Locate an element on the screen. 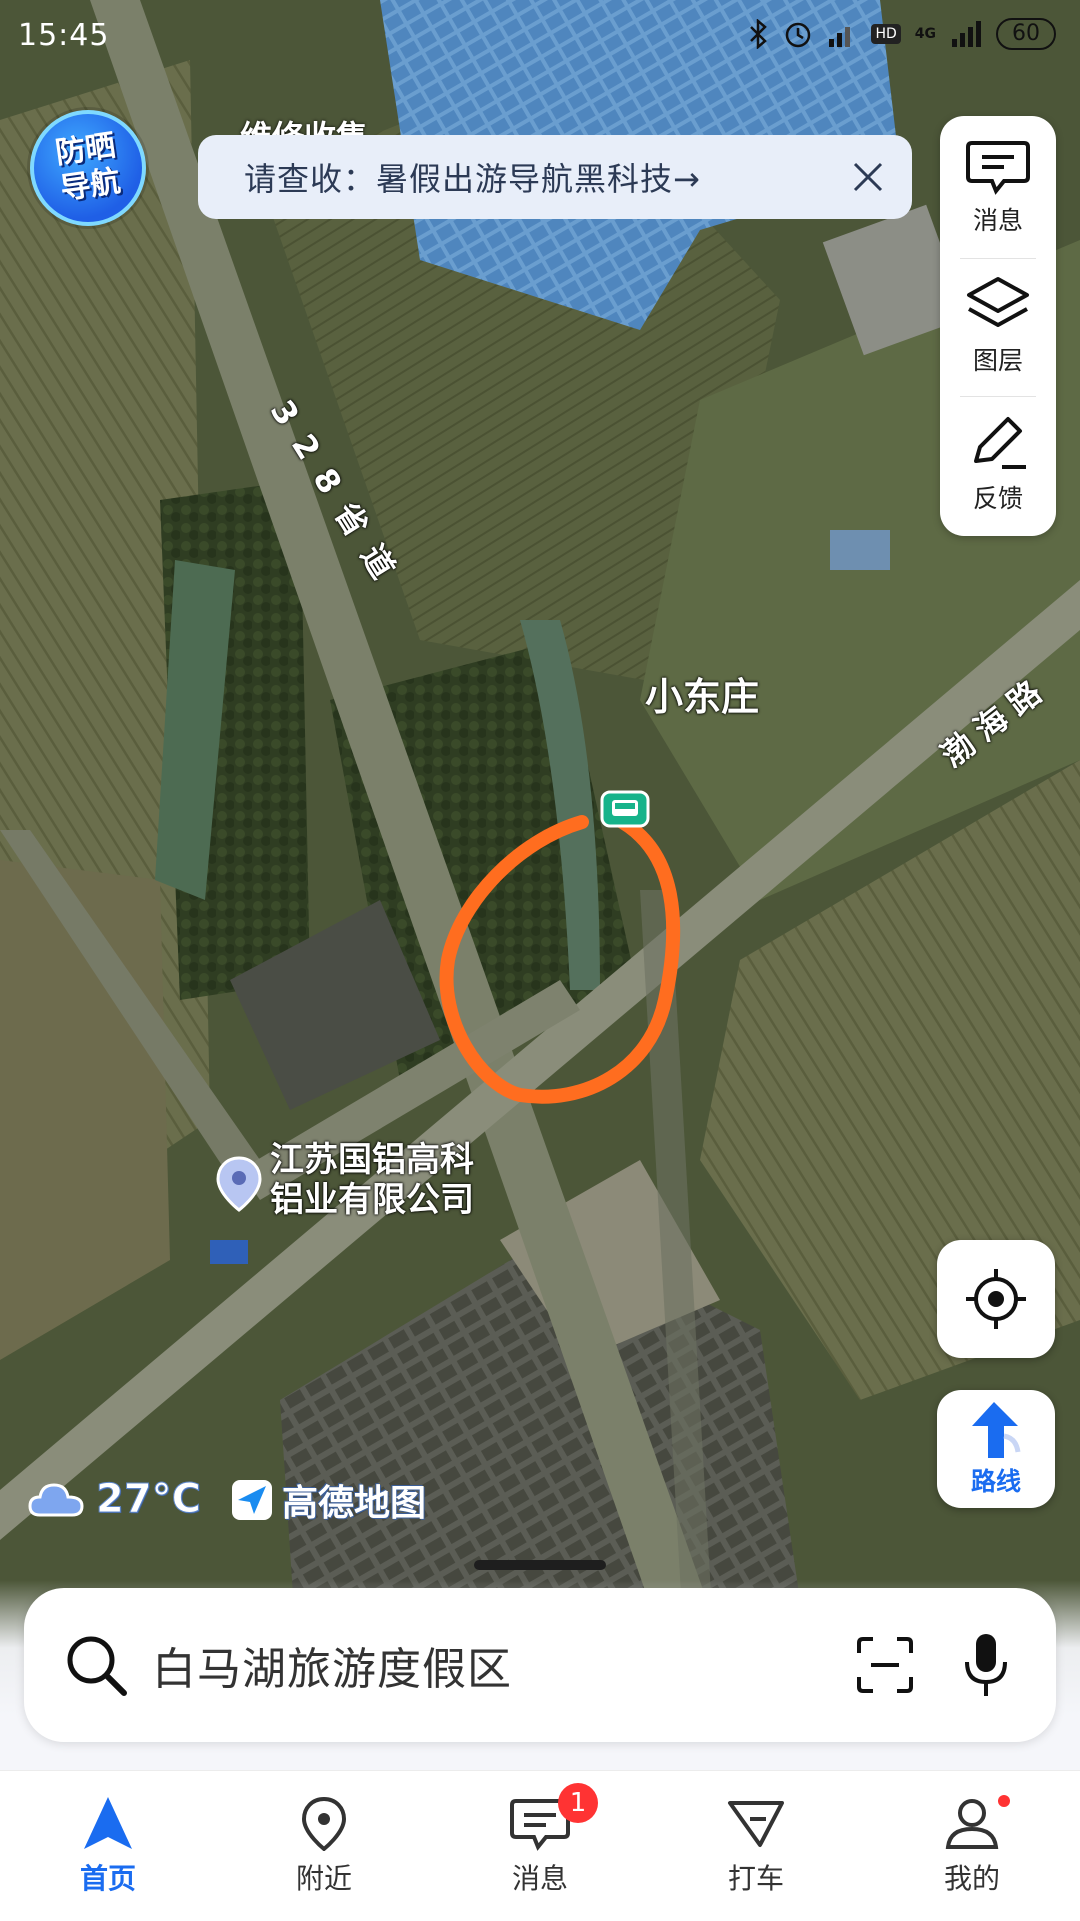 This screenshot has width=1080, height=1921. layers-tool-button: 图层 is located at coordinates (998, 326).